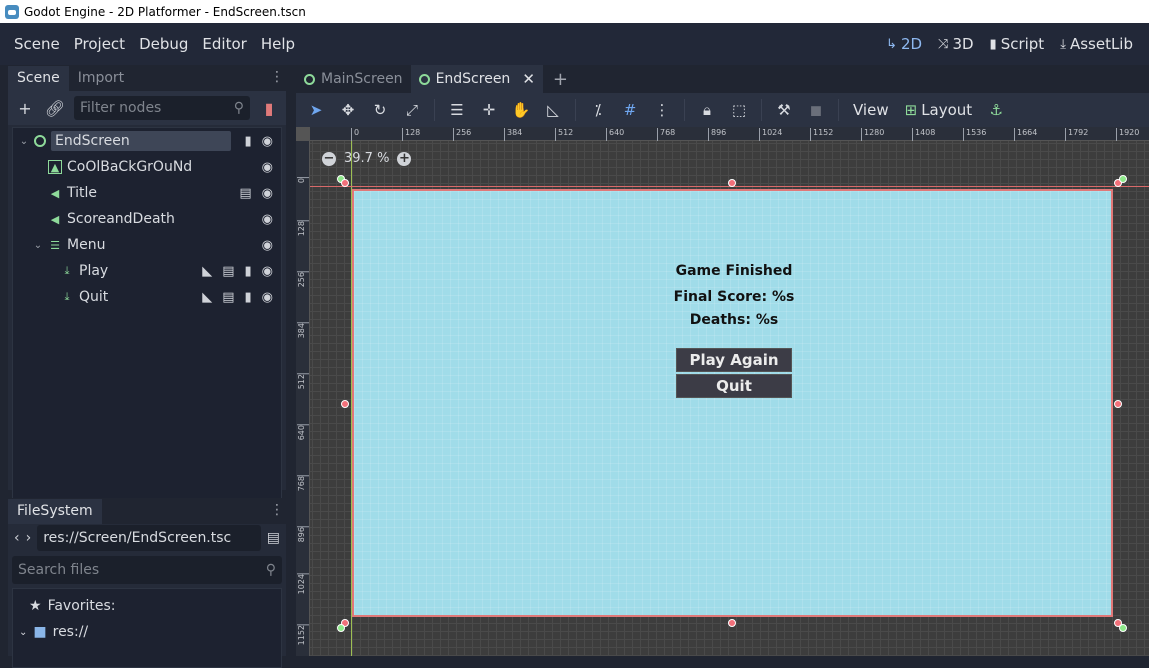 This screenshot has width=1149, height=668. What do you see at coordinates (784, 110) in the screenshot?
I see `skeleton-icon: ⚒` at bounding box center [784, 110].